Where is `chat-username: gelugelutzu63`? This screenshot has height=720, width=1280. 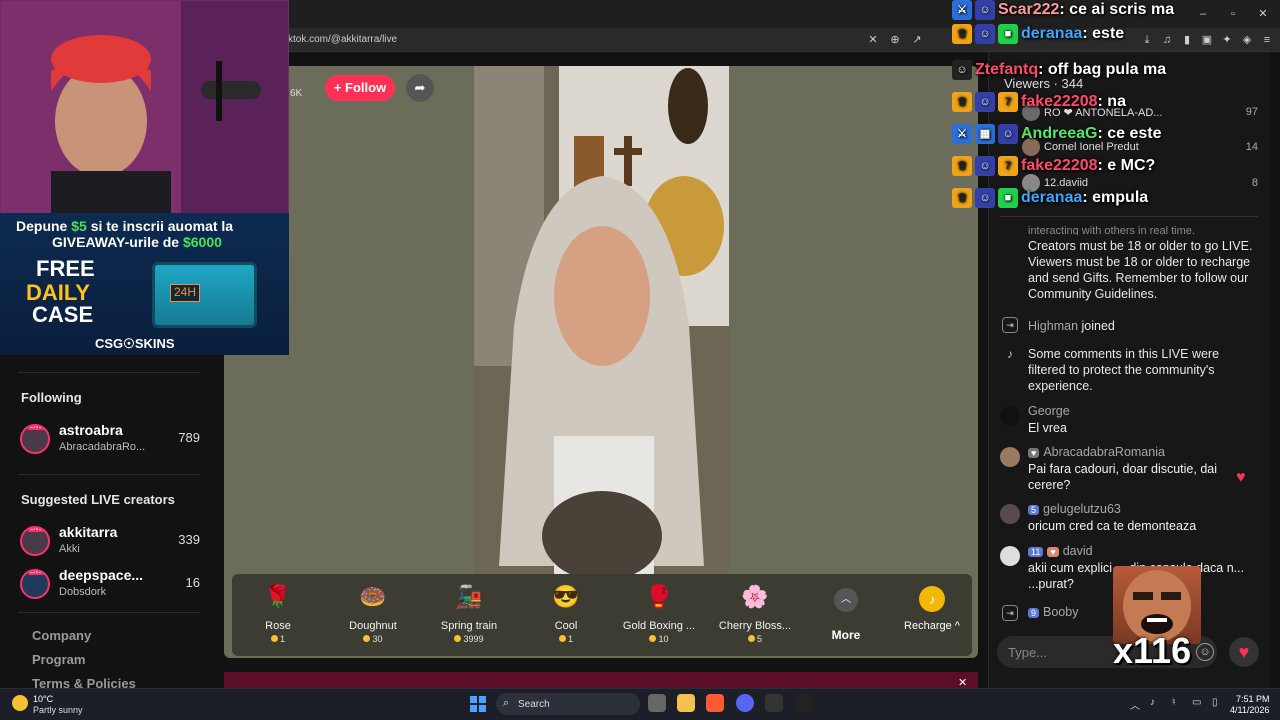 chat-username: gelugelutzu63 is located at coordinates (1082, 509).